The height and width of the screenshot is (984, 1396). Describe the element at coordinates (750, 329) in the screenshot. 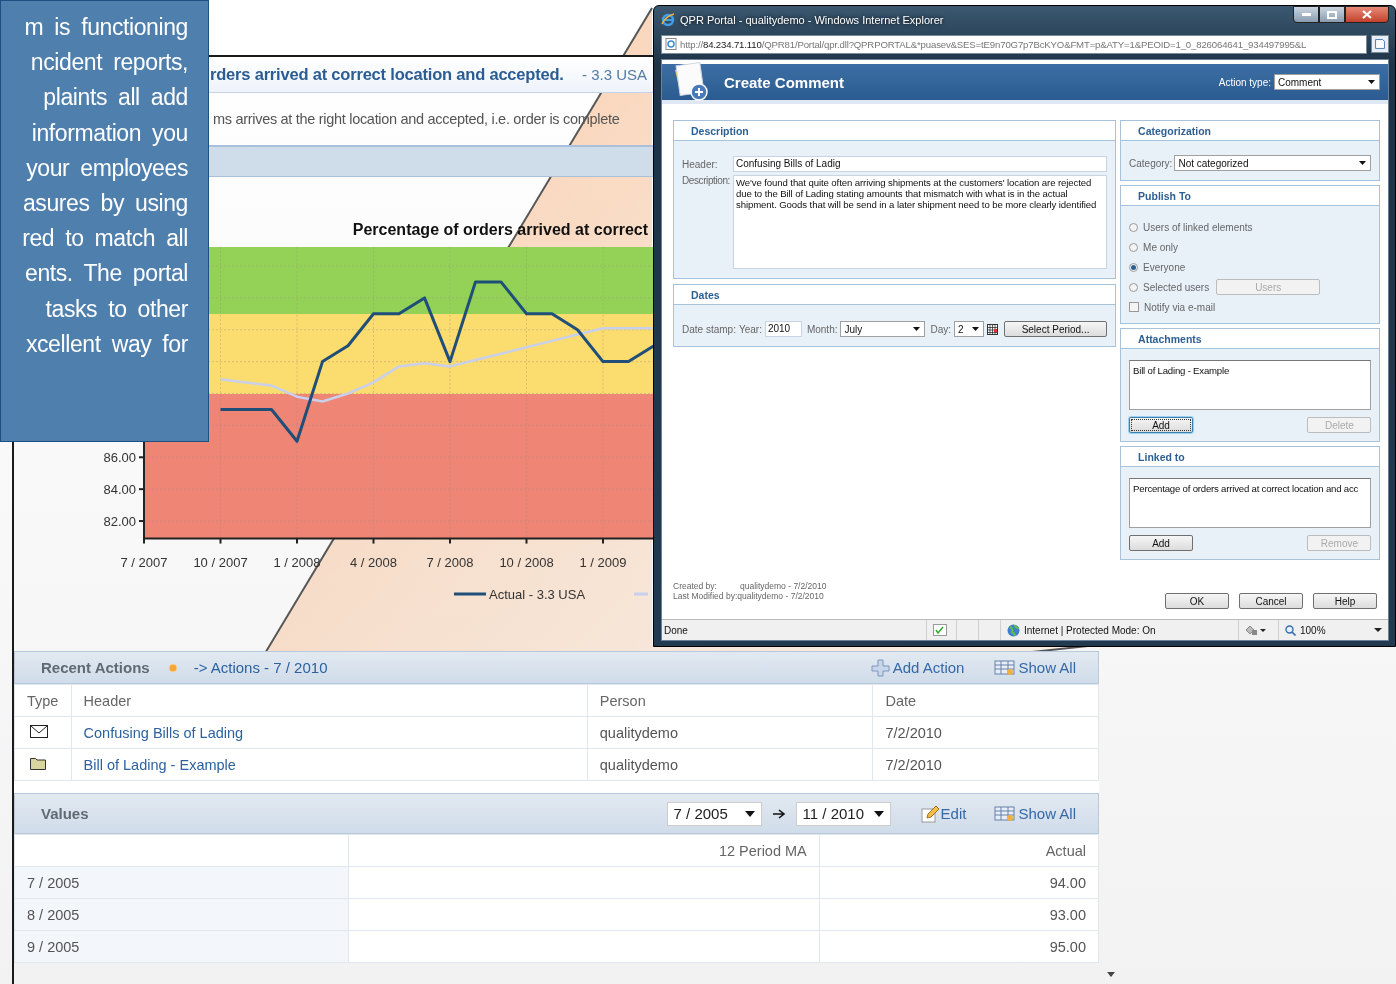

I see `field-label: Year:` at that location.